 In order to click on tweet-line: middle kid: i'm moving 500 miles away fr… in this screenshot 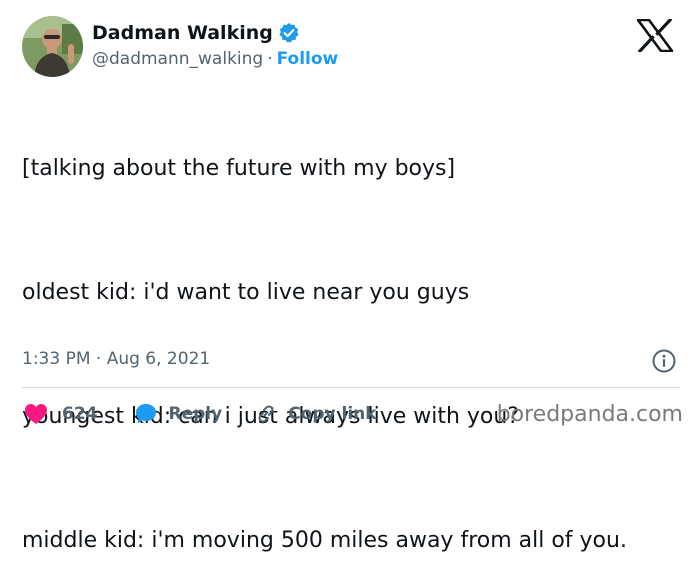, I will do `click(324, 540)`.